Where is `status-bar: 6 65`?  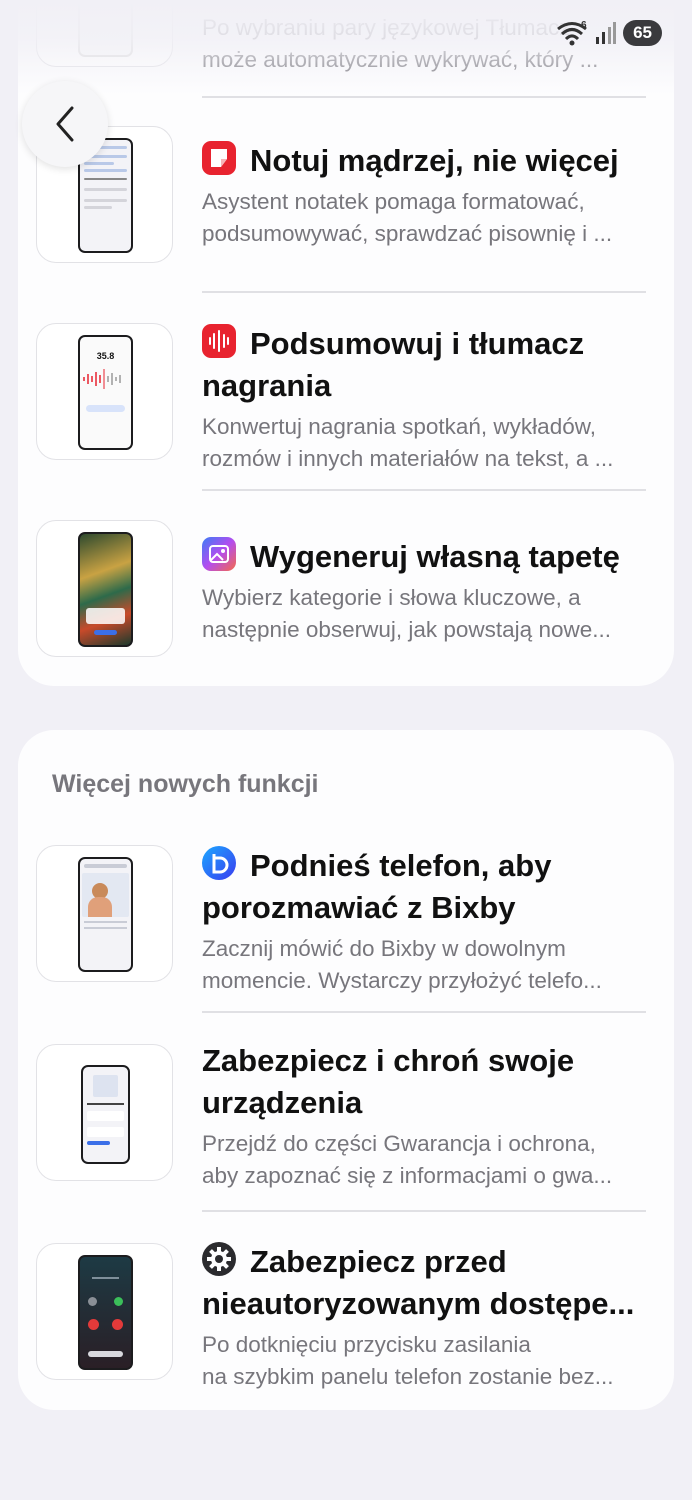
status-bar: 6 65 is located at coordinates (608, 33).